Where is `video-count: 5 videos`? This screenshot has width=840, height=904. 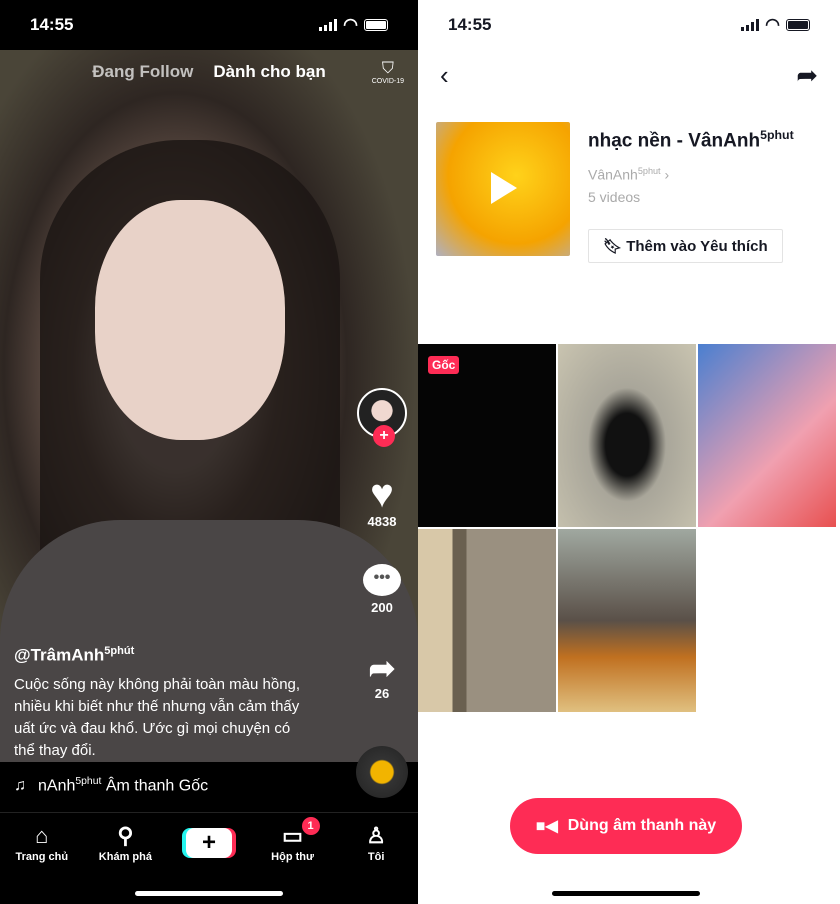 video-count: 5 videos is located at coordinates (614, 196).